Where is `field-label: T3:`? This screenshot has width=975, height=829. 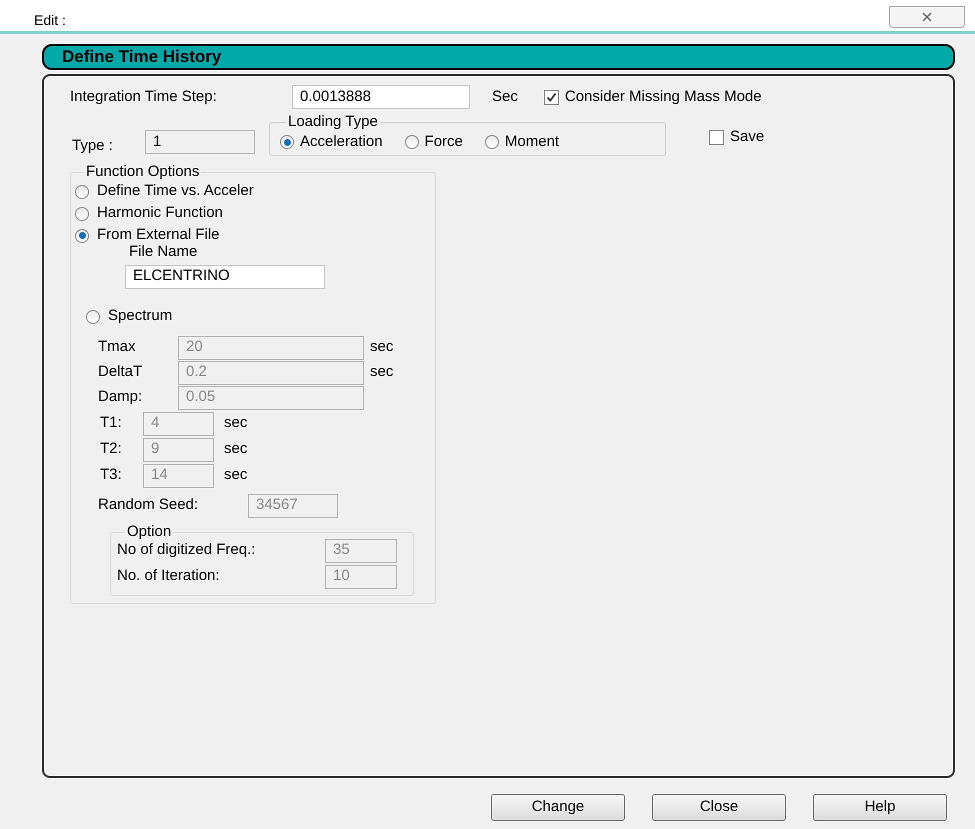 field-label: T3: is located at coordinates (111, 475).